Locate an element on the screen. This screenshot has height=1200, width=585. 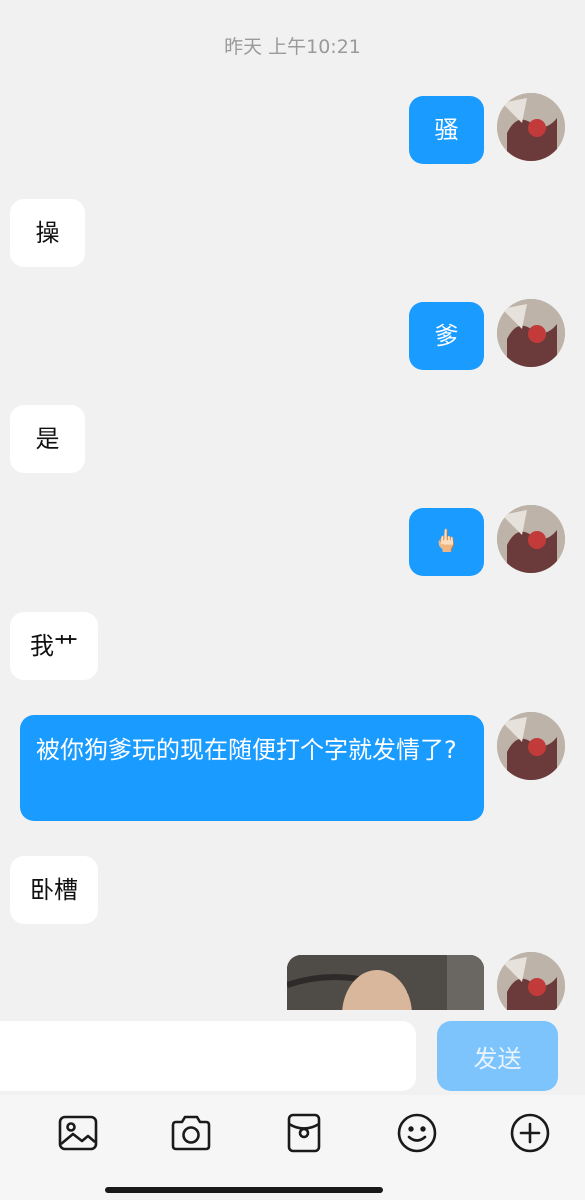
image-icon is located at coordinates (78, 1133).